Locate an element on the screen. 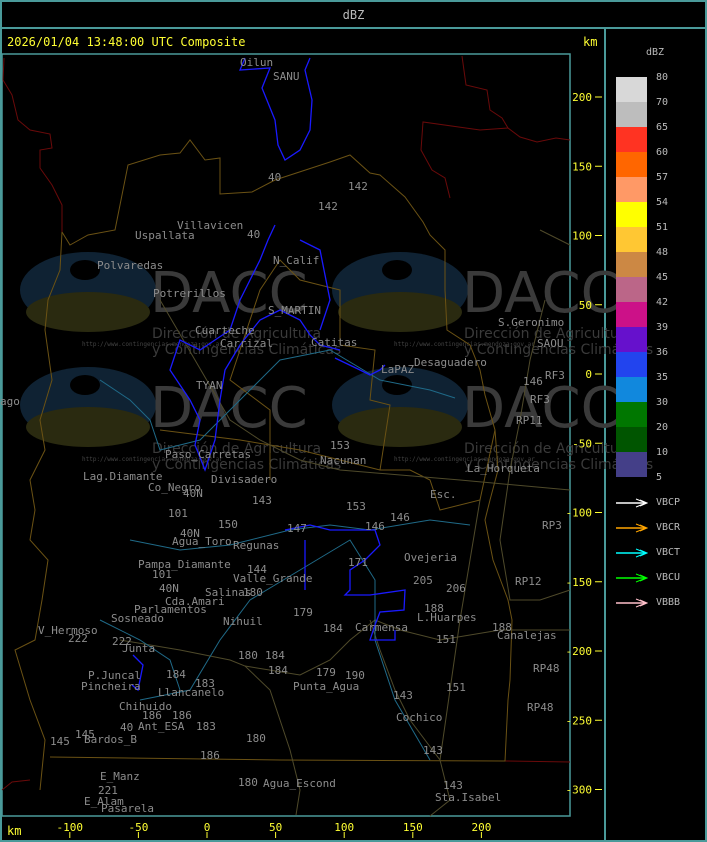 This screenshot has height=842, width=707. place-label: Canalejas is located at coordinates (527, 635).